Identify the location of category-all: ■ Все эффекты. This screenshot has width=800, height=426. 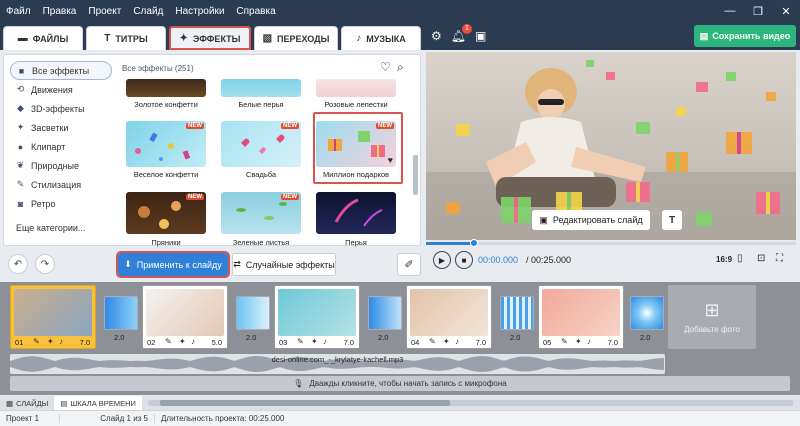
(61, 70).